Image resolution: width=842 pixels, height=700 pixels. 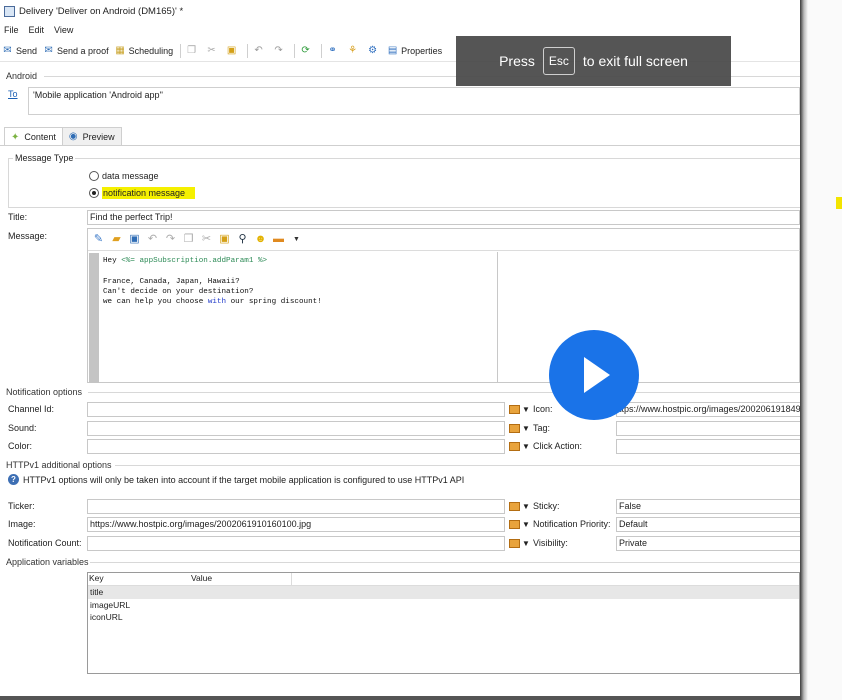 What do you see at coordinates (9, 11) in the screenshot?
I see `app-icon` at bounding box center [9, 11].